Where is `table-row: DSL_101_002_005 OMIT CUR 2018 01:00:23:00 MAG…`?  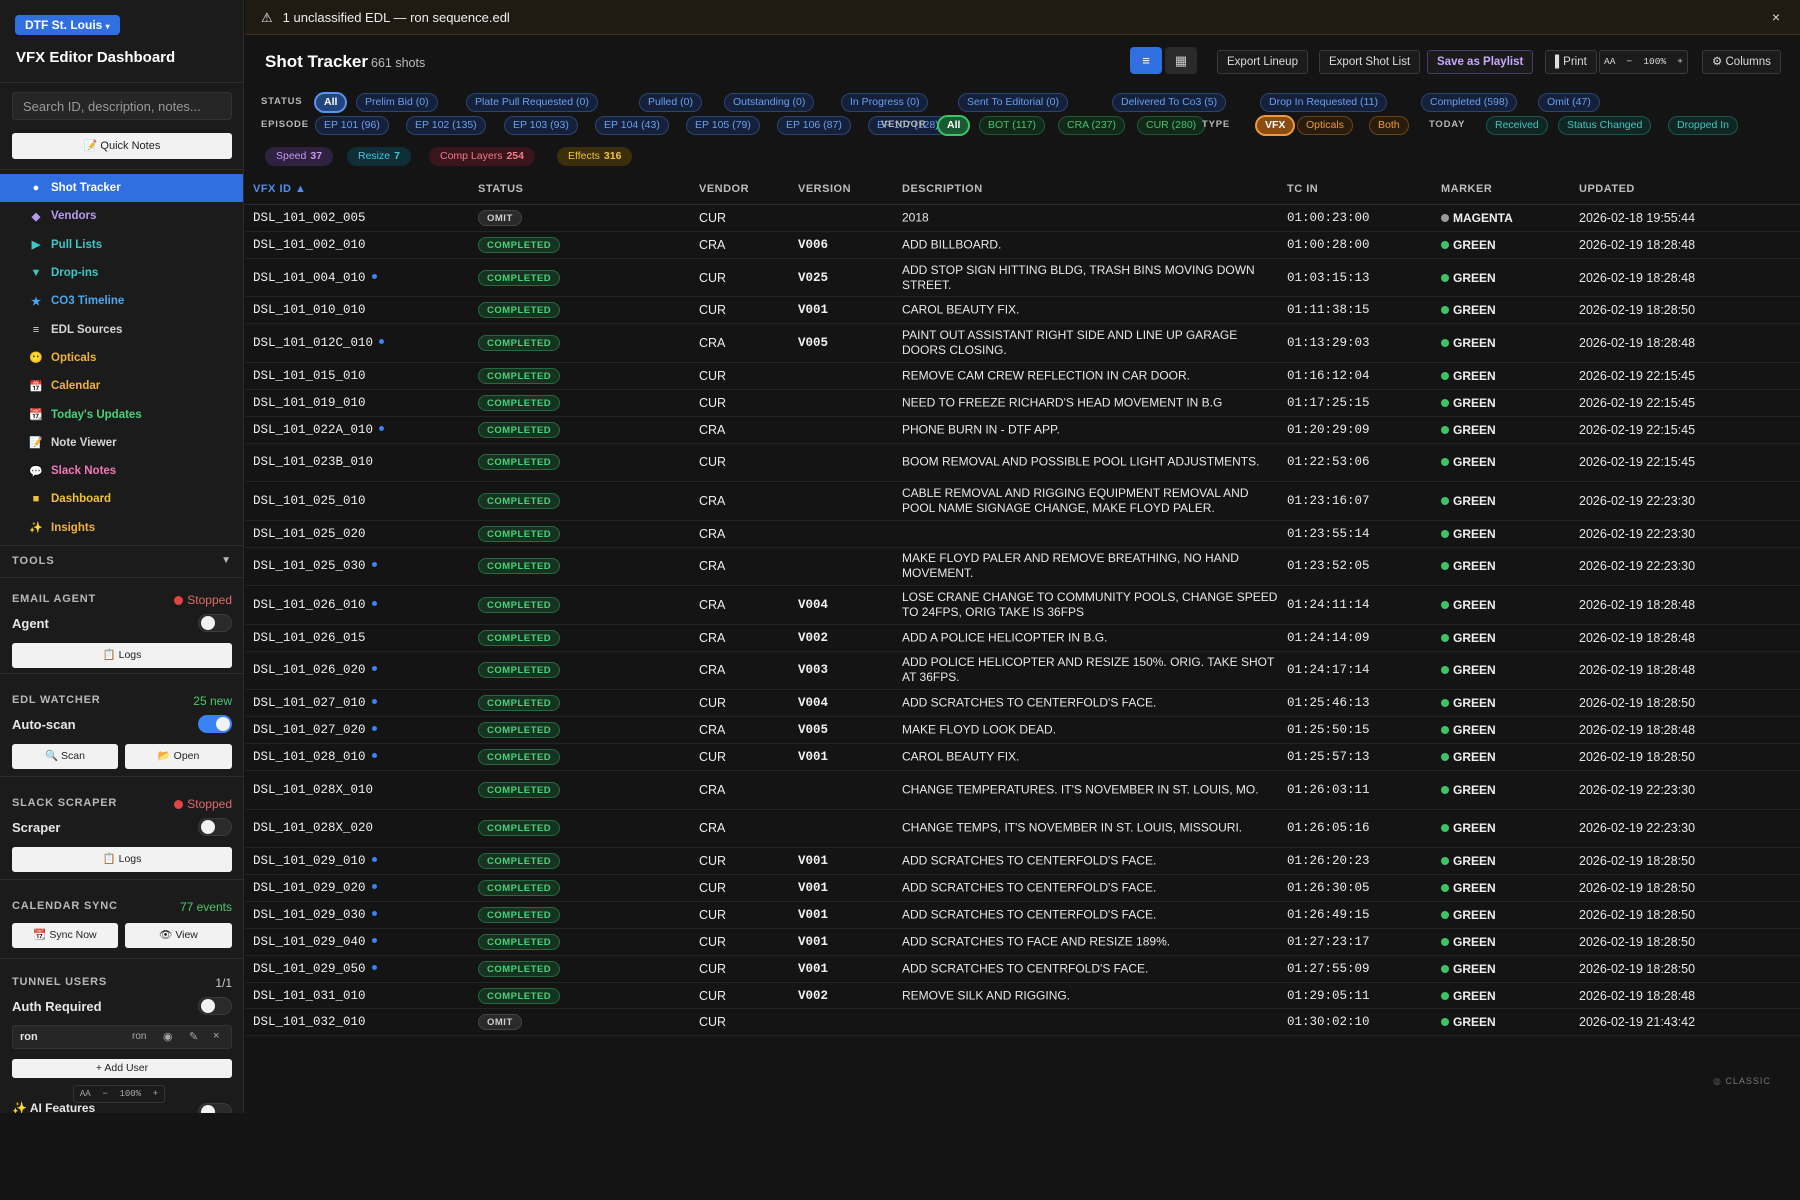
table-row: DSL_101_002_005 OMIT CUR 2018 01:00:23:00 MAG… is located at coordinates (1022, 218).